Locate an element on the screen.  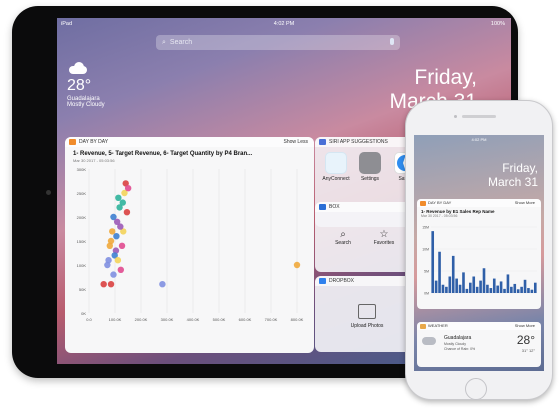
status-time: 4:02 PM is located at coordinates (284, 24).